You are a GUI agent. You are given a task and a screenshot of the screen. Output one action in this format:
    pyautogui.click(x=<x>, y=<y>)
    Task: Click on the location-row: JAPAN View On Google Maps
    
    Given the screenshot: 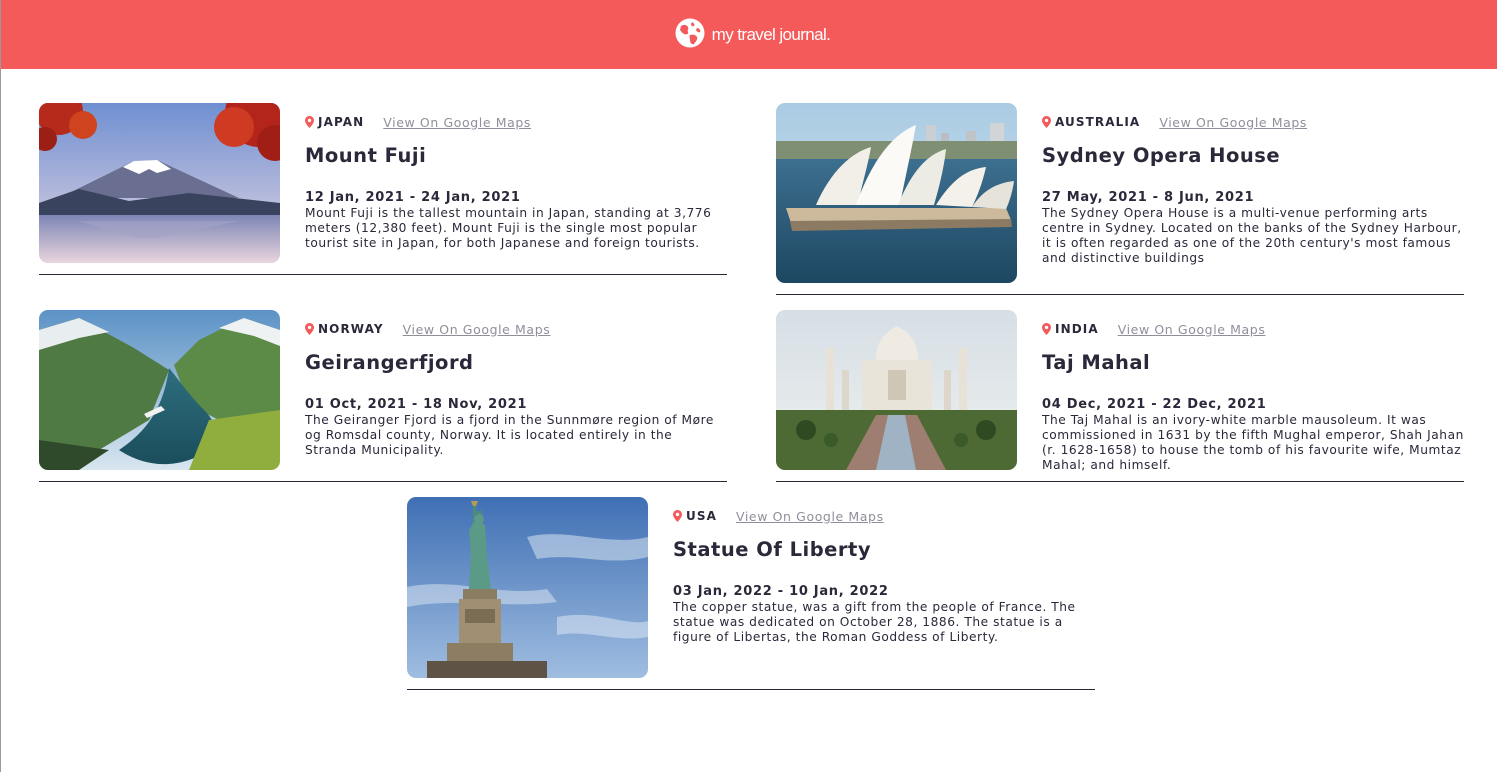 What is the action you would take?
    pyautogui.click(x=516, y=122)
    